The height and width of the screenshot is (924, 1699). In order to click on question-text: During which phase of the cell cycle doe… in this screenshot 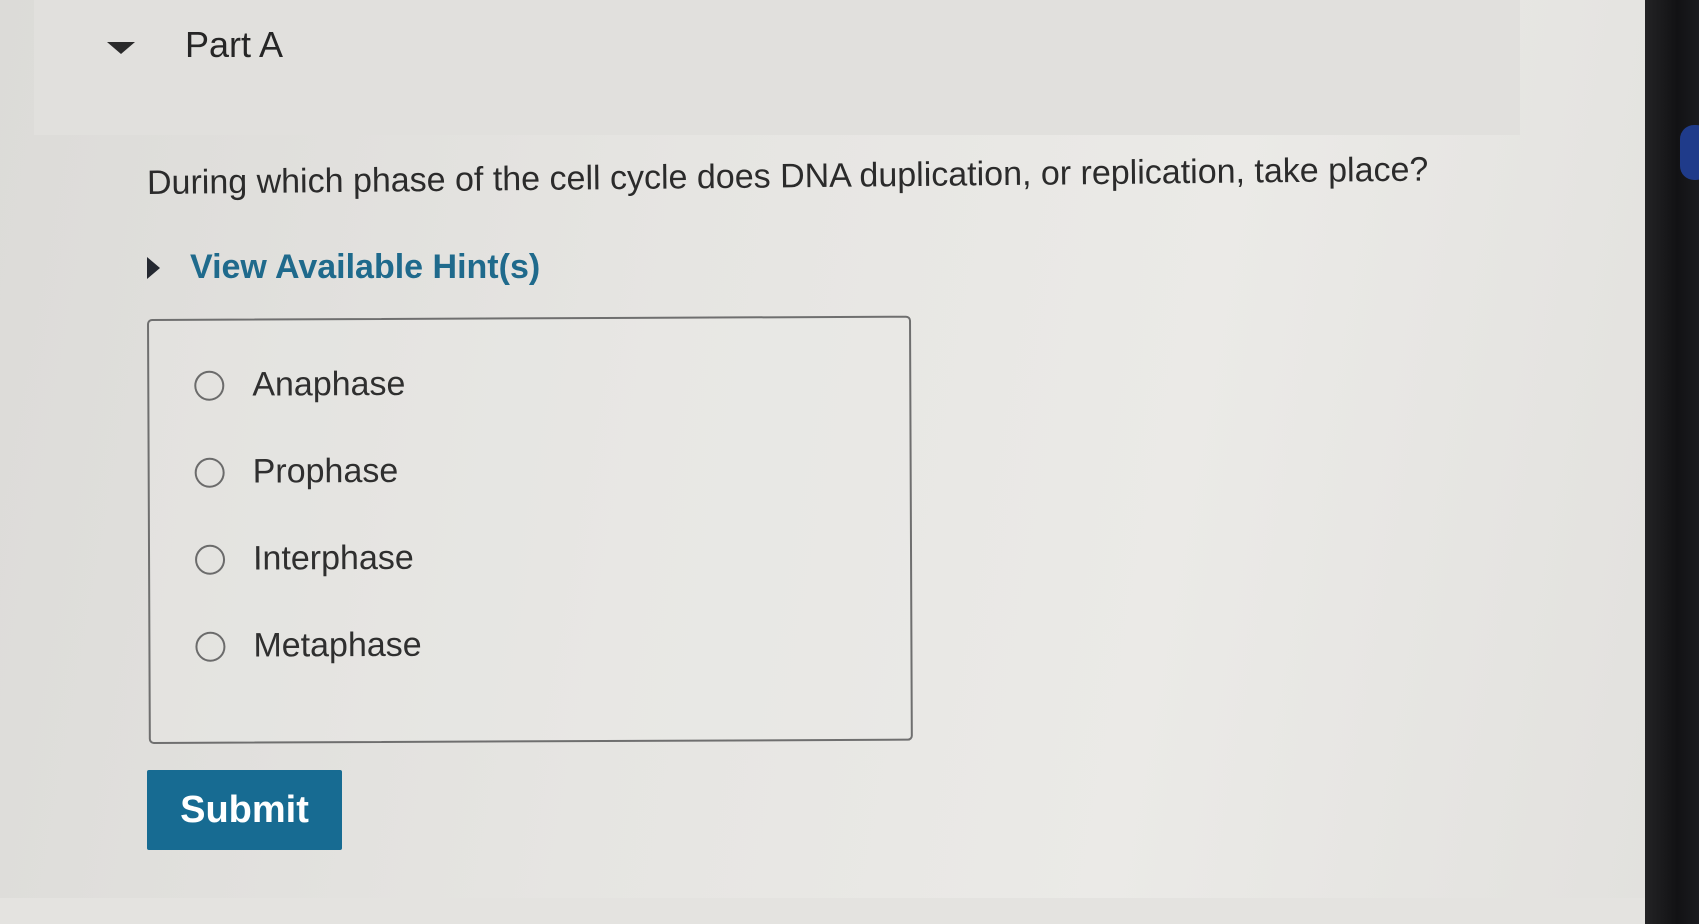, I will do `click(787, 176)`.